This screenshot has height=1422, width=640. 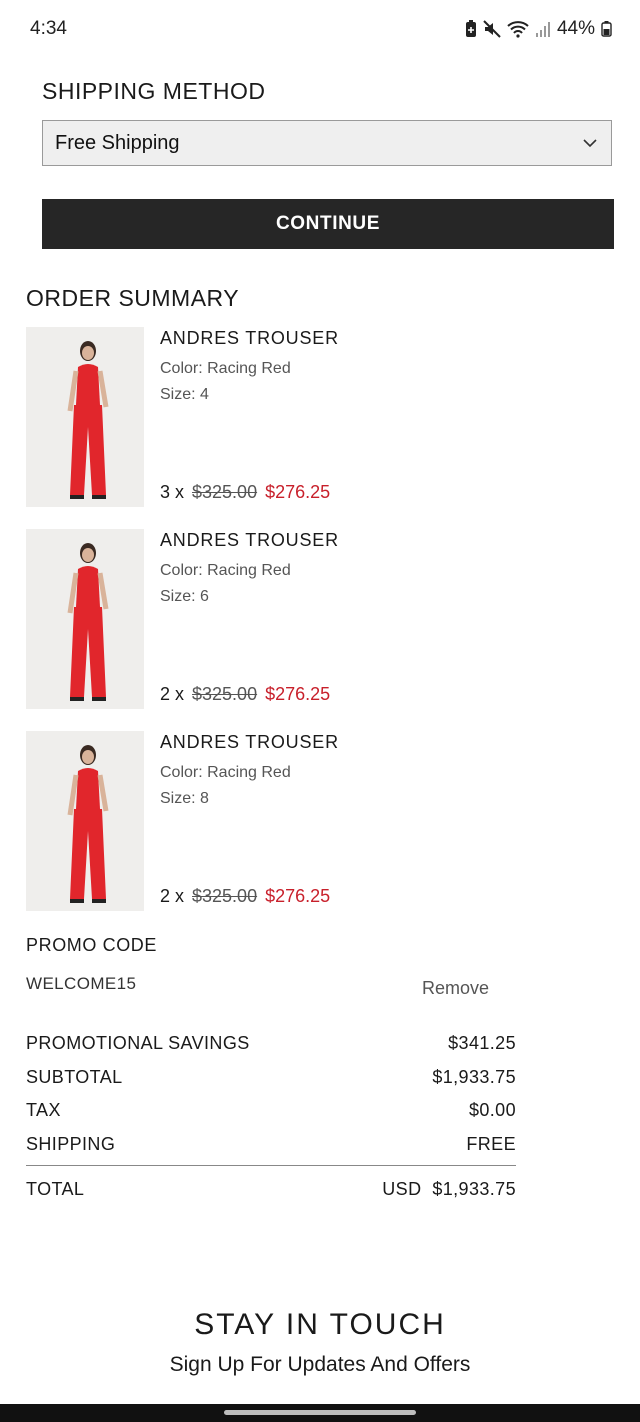 What do you see at coordinates (455, 988) in the screenshot?
I see `remove-promo-button: Remove` at bounding box center [455, 988].